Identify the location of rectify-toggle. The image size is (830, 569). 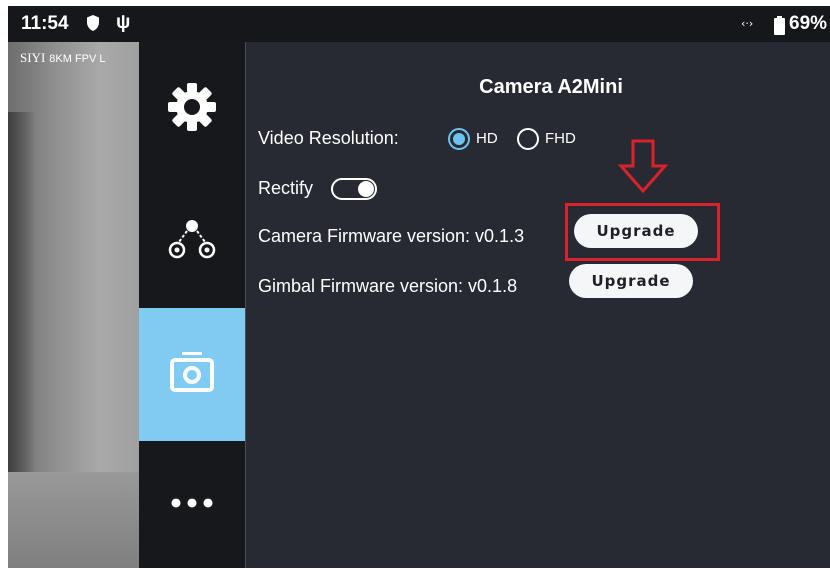
(354, 189).